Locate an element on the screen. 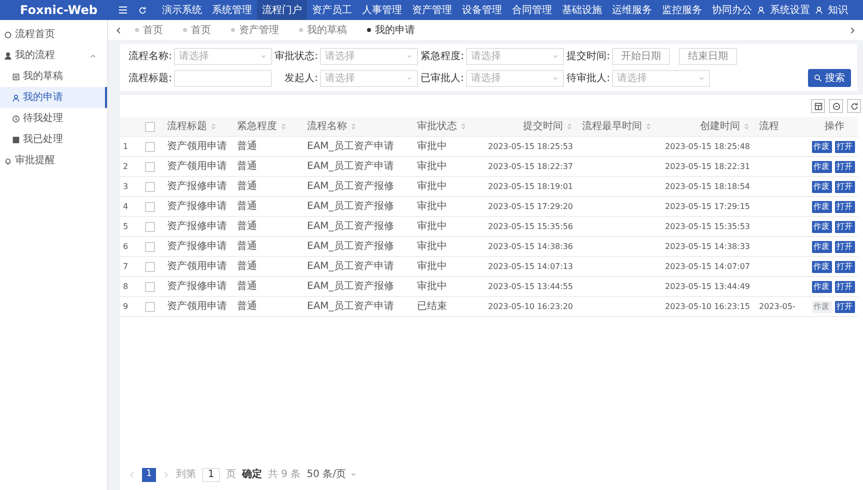 The image size is (863, 490). tab: 资产管理 is located at coordinates (255, 30).